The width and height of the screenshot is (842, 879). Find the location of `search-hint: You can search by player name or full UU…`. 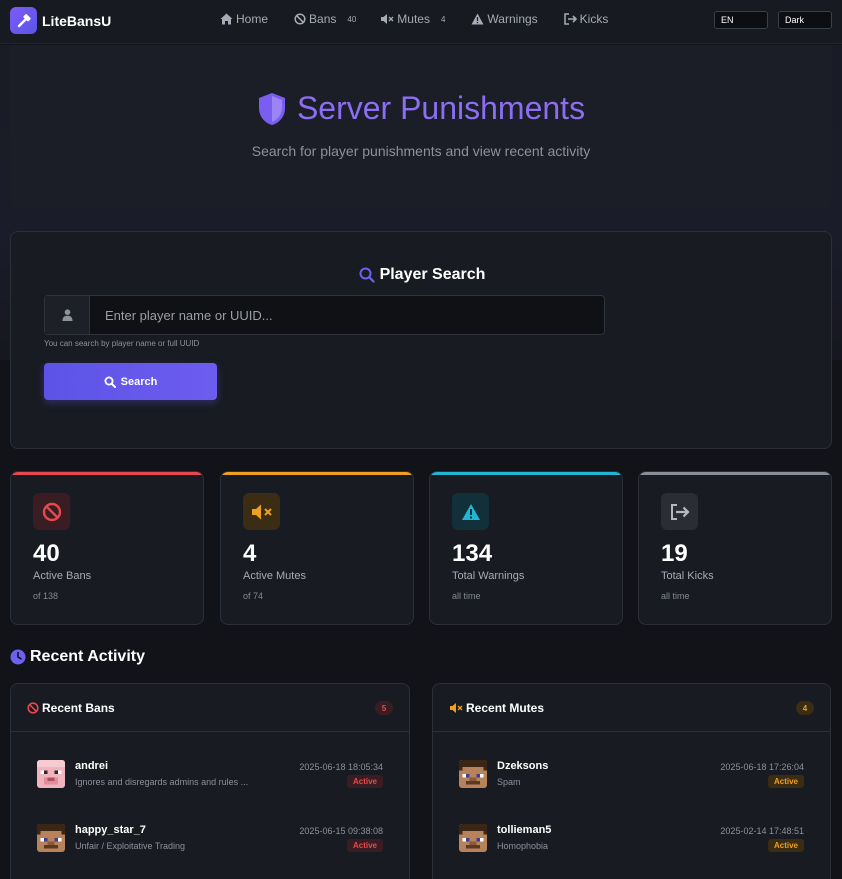

search-hint: You can search by player name or full UU… is located at coordinates (122, 343).